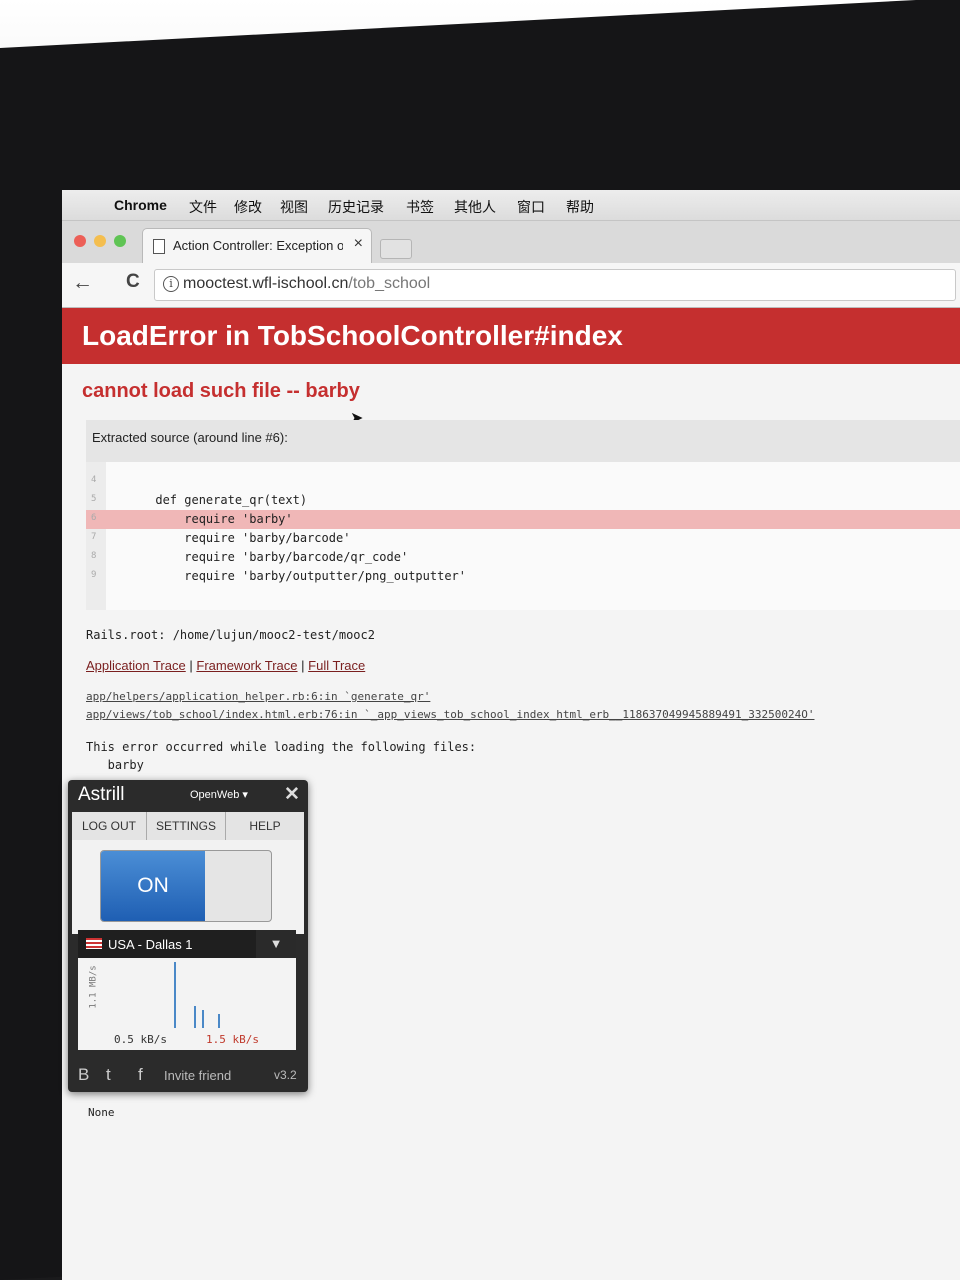 The width and height of the screenshot is (960, 1280). I want to click on code-line: 5 def generate_qr(text), so click(523, 500).